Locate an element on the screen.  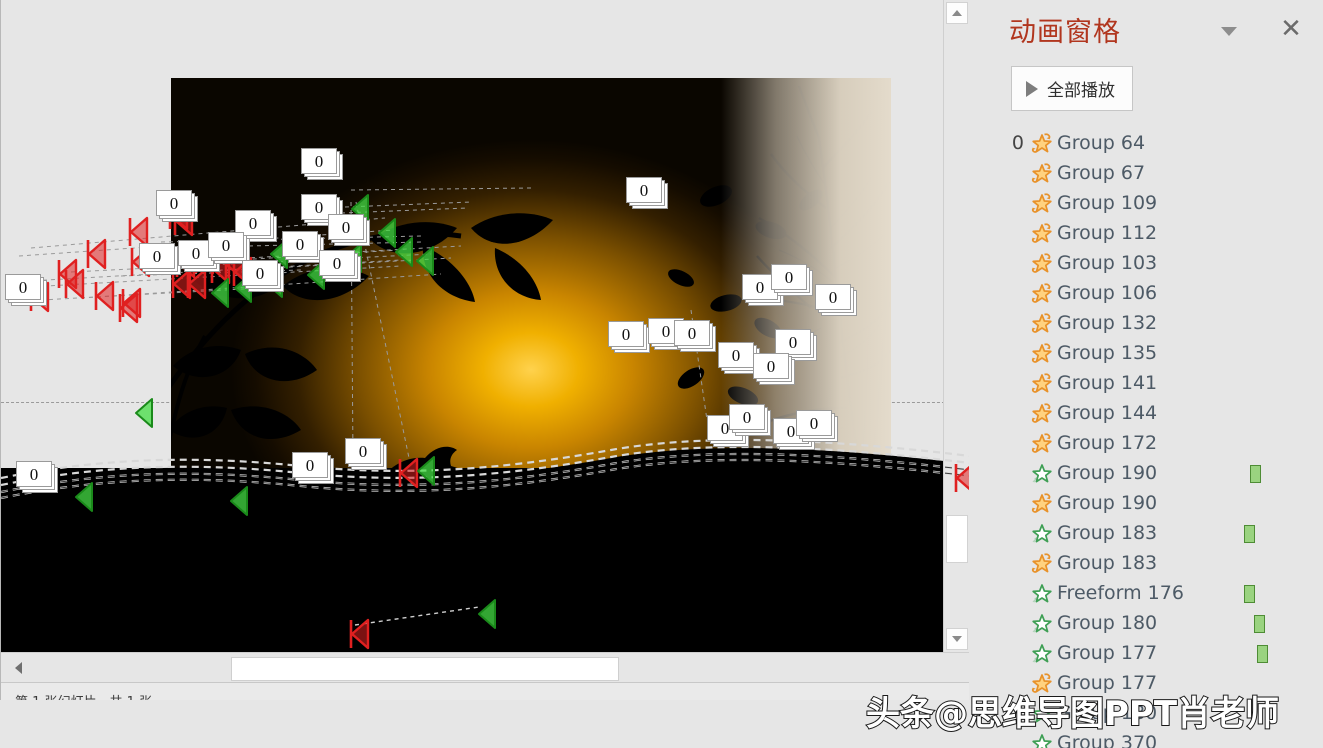
animation-list-item: 0 Group 64 is located at coordinates (1136, 143).